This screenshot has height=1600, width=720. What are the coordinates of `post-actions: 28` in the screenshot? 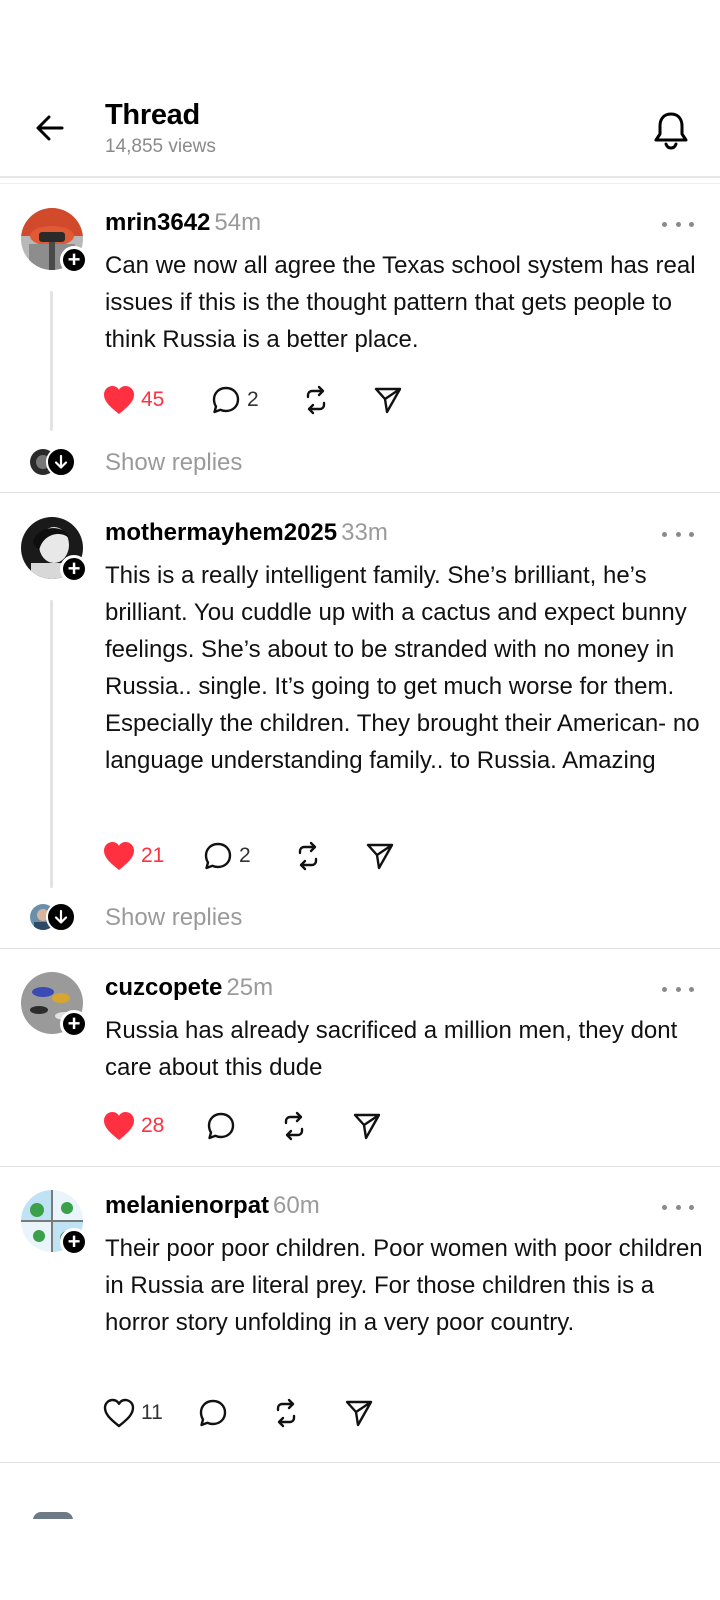 It's located at (247, 1126).